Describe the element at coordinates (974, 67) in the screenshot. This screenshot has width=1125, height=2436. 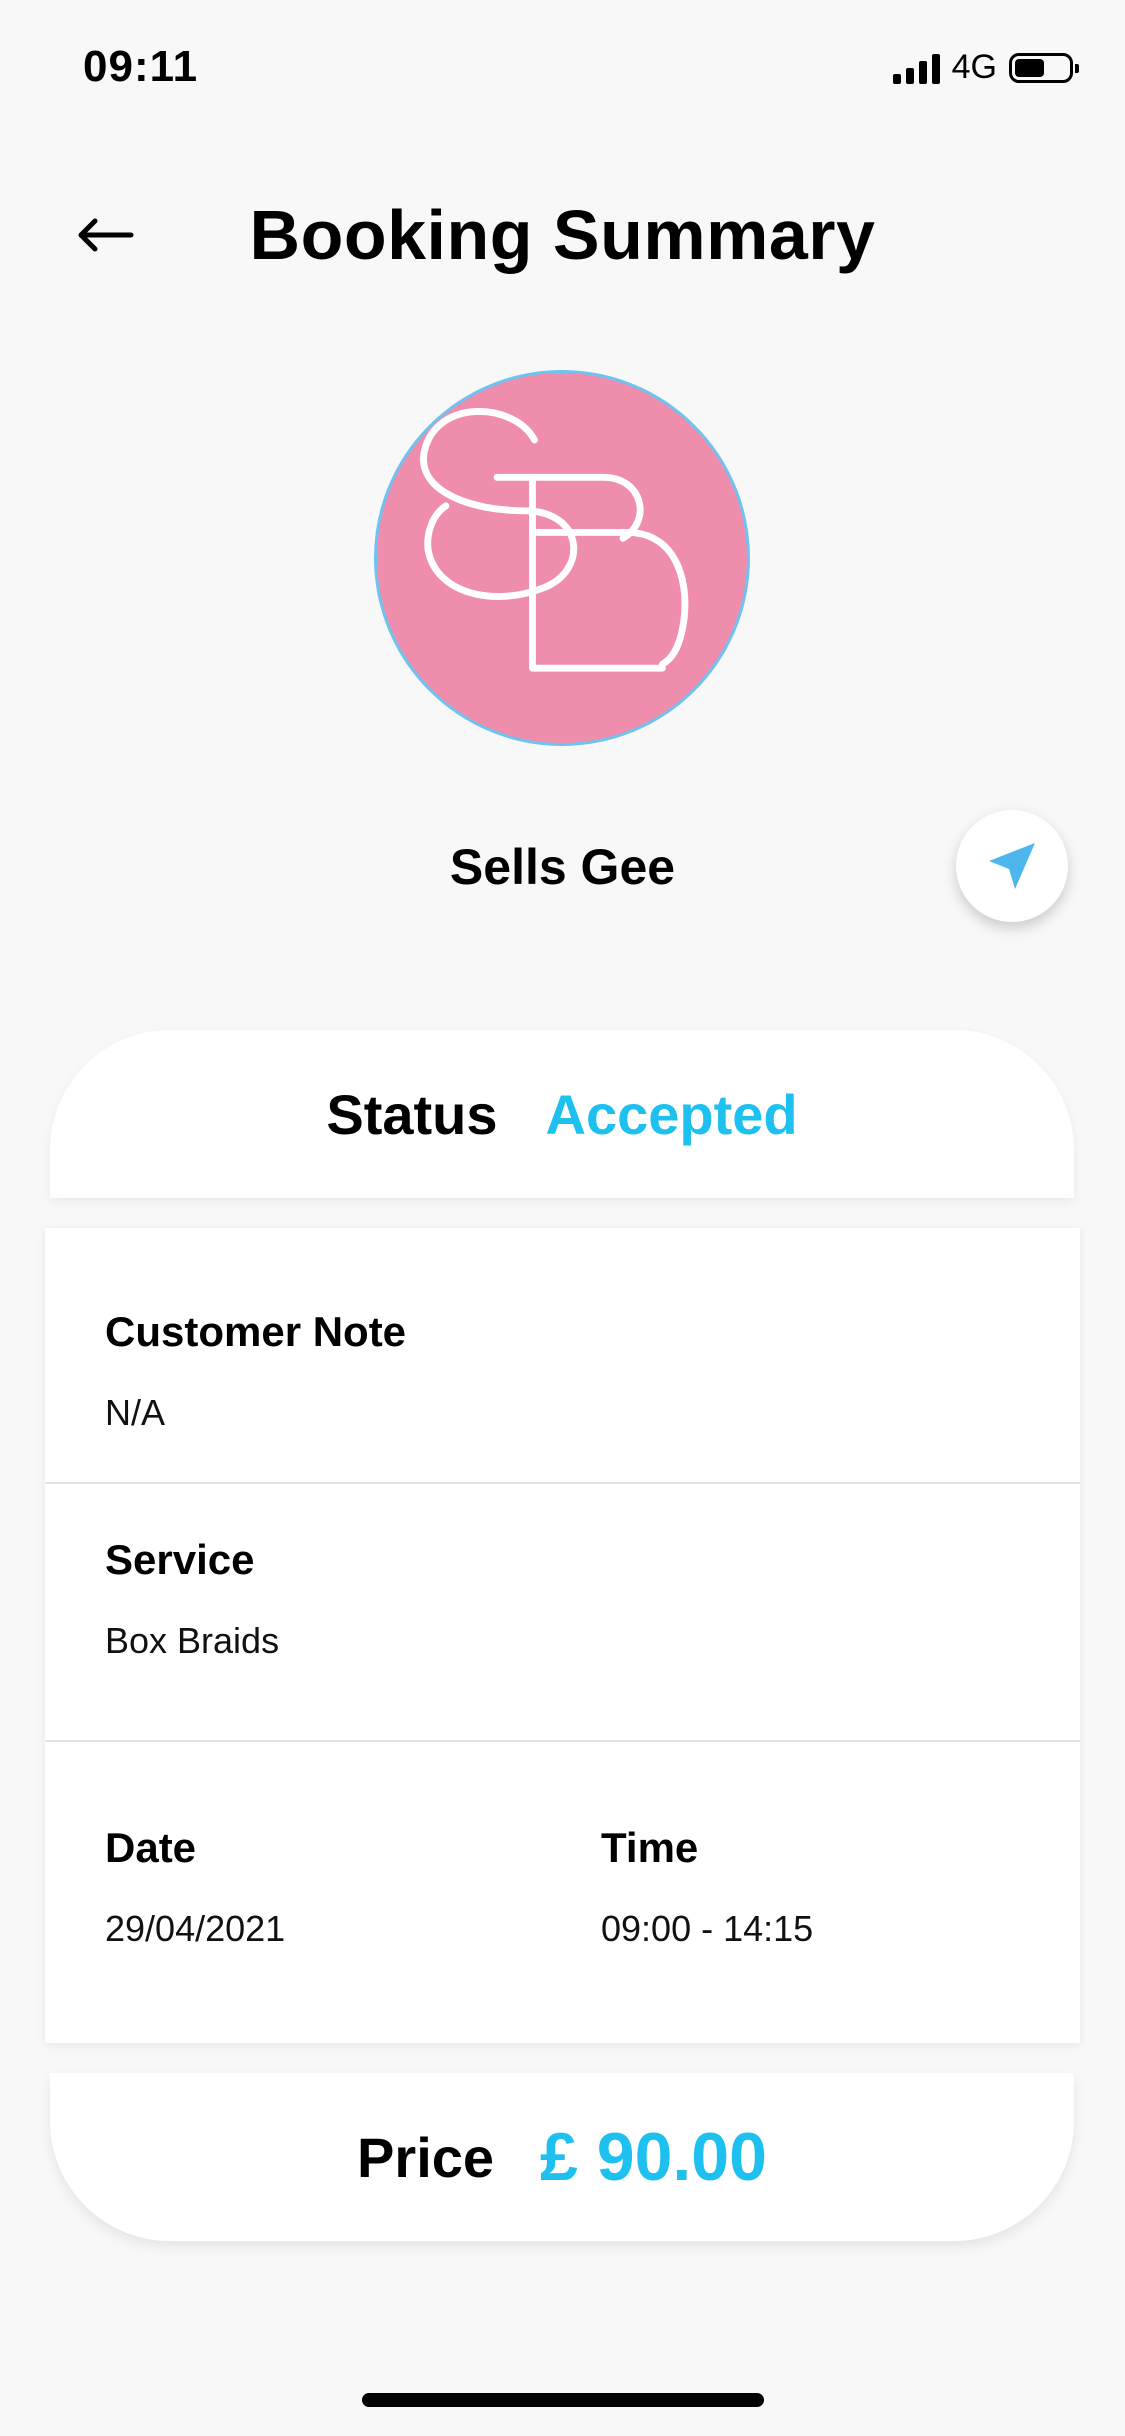
I see `network-label: 4G` at that location.